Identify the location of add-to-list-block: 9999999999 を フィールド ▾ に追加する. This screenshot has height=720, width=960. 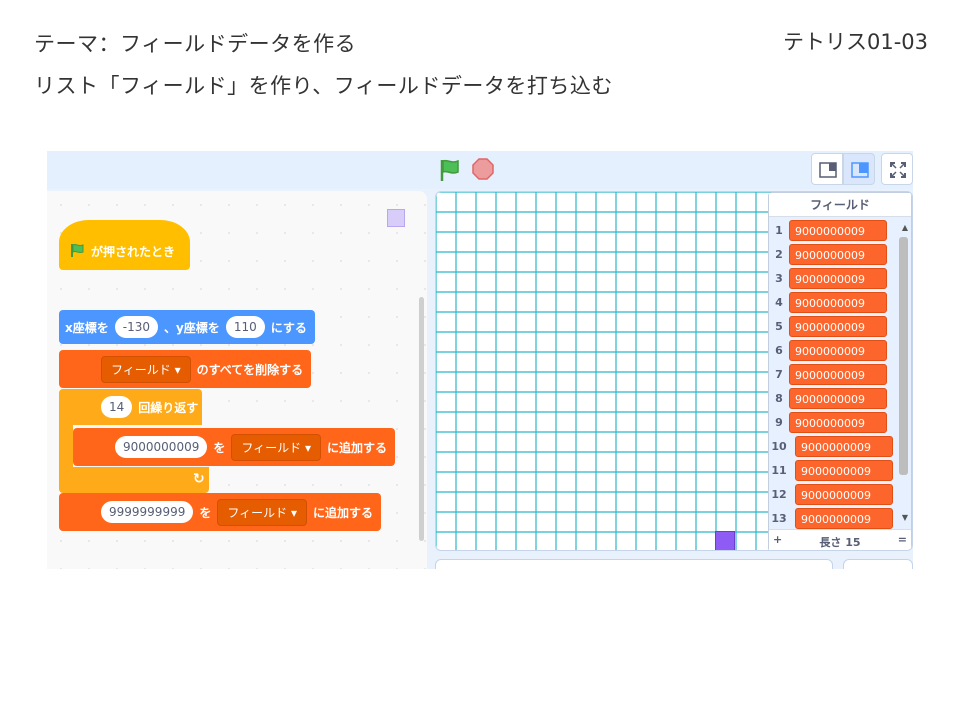
(220, 512).